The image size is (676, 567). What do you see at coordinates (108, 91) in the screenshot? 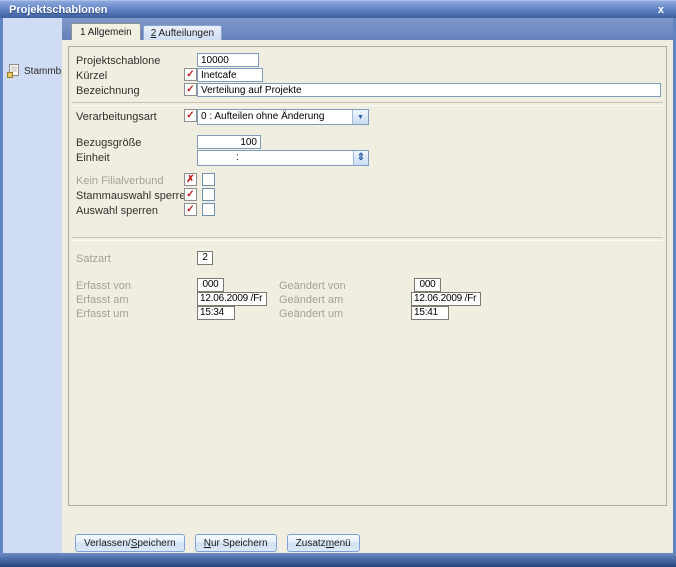
I see `bezeichnung-label: Bezeichnung` at bounding box center [108, 91].